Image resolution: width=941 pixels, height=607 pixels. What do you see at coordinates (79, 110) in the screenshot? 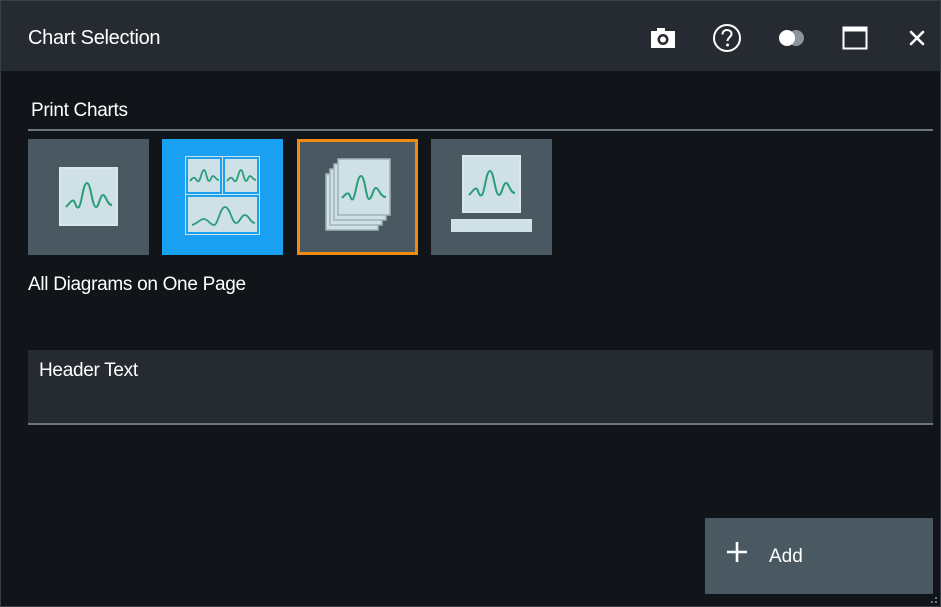
I see `print-charts-label: Print Charts` at bounding box center [79, 110].